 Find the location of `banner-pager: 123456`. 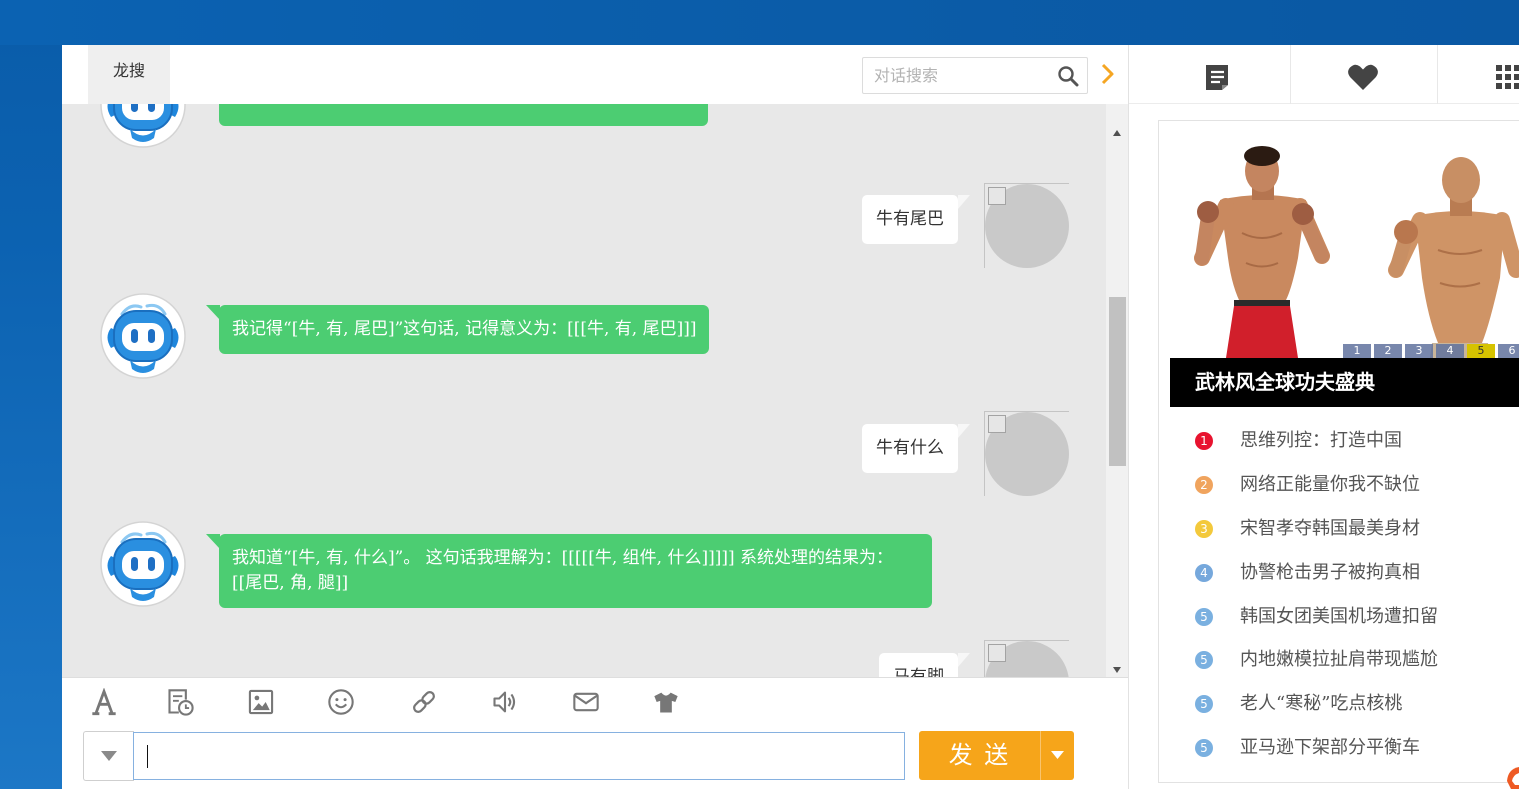

banner-pager: 123456 is located at coordinates (1431, 351).